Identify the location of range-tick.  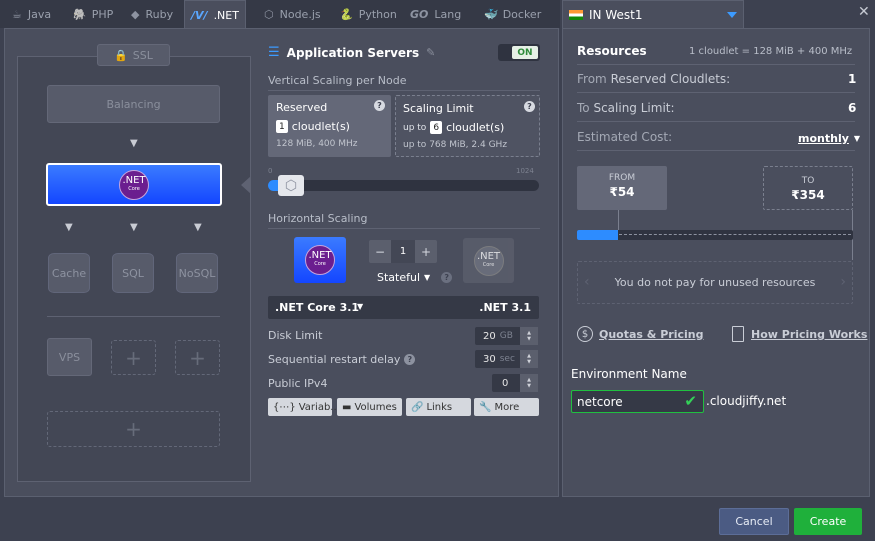
(618, 220).